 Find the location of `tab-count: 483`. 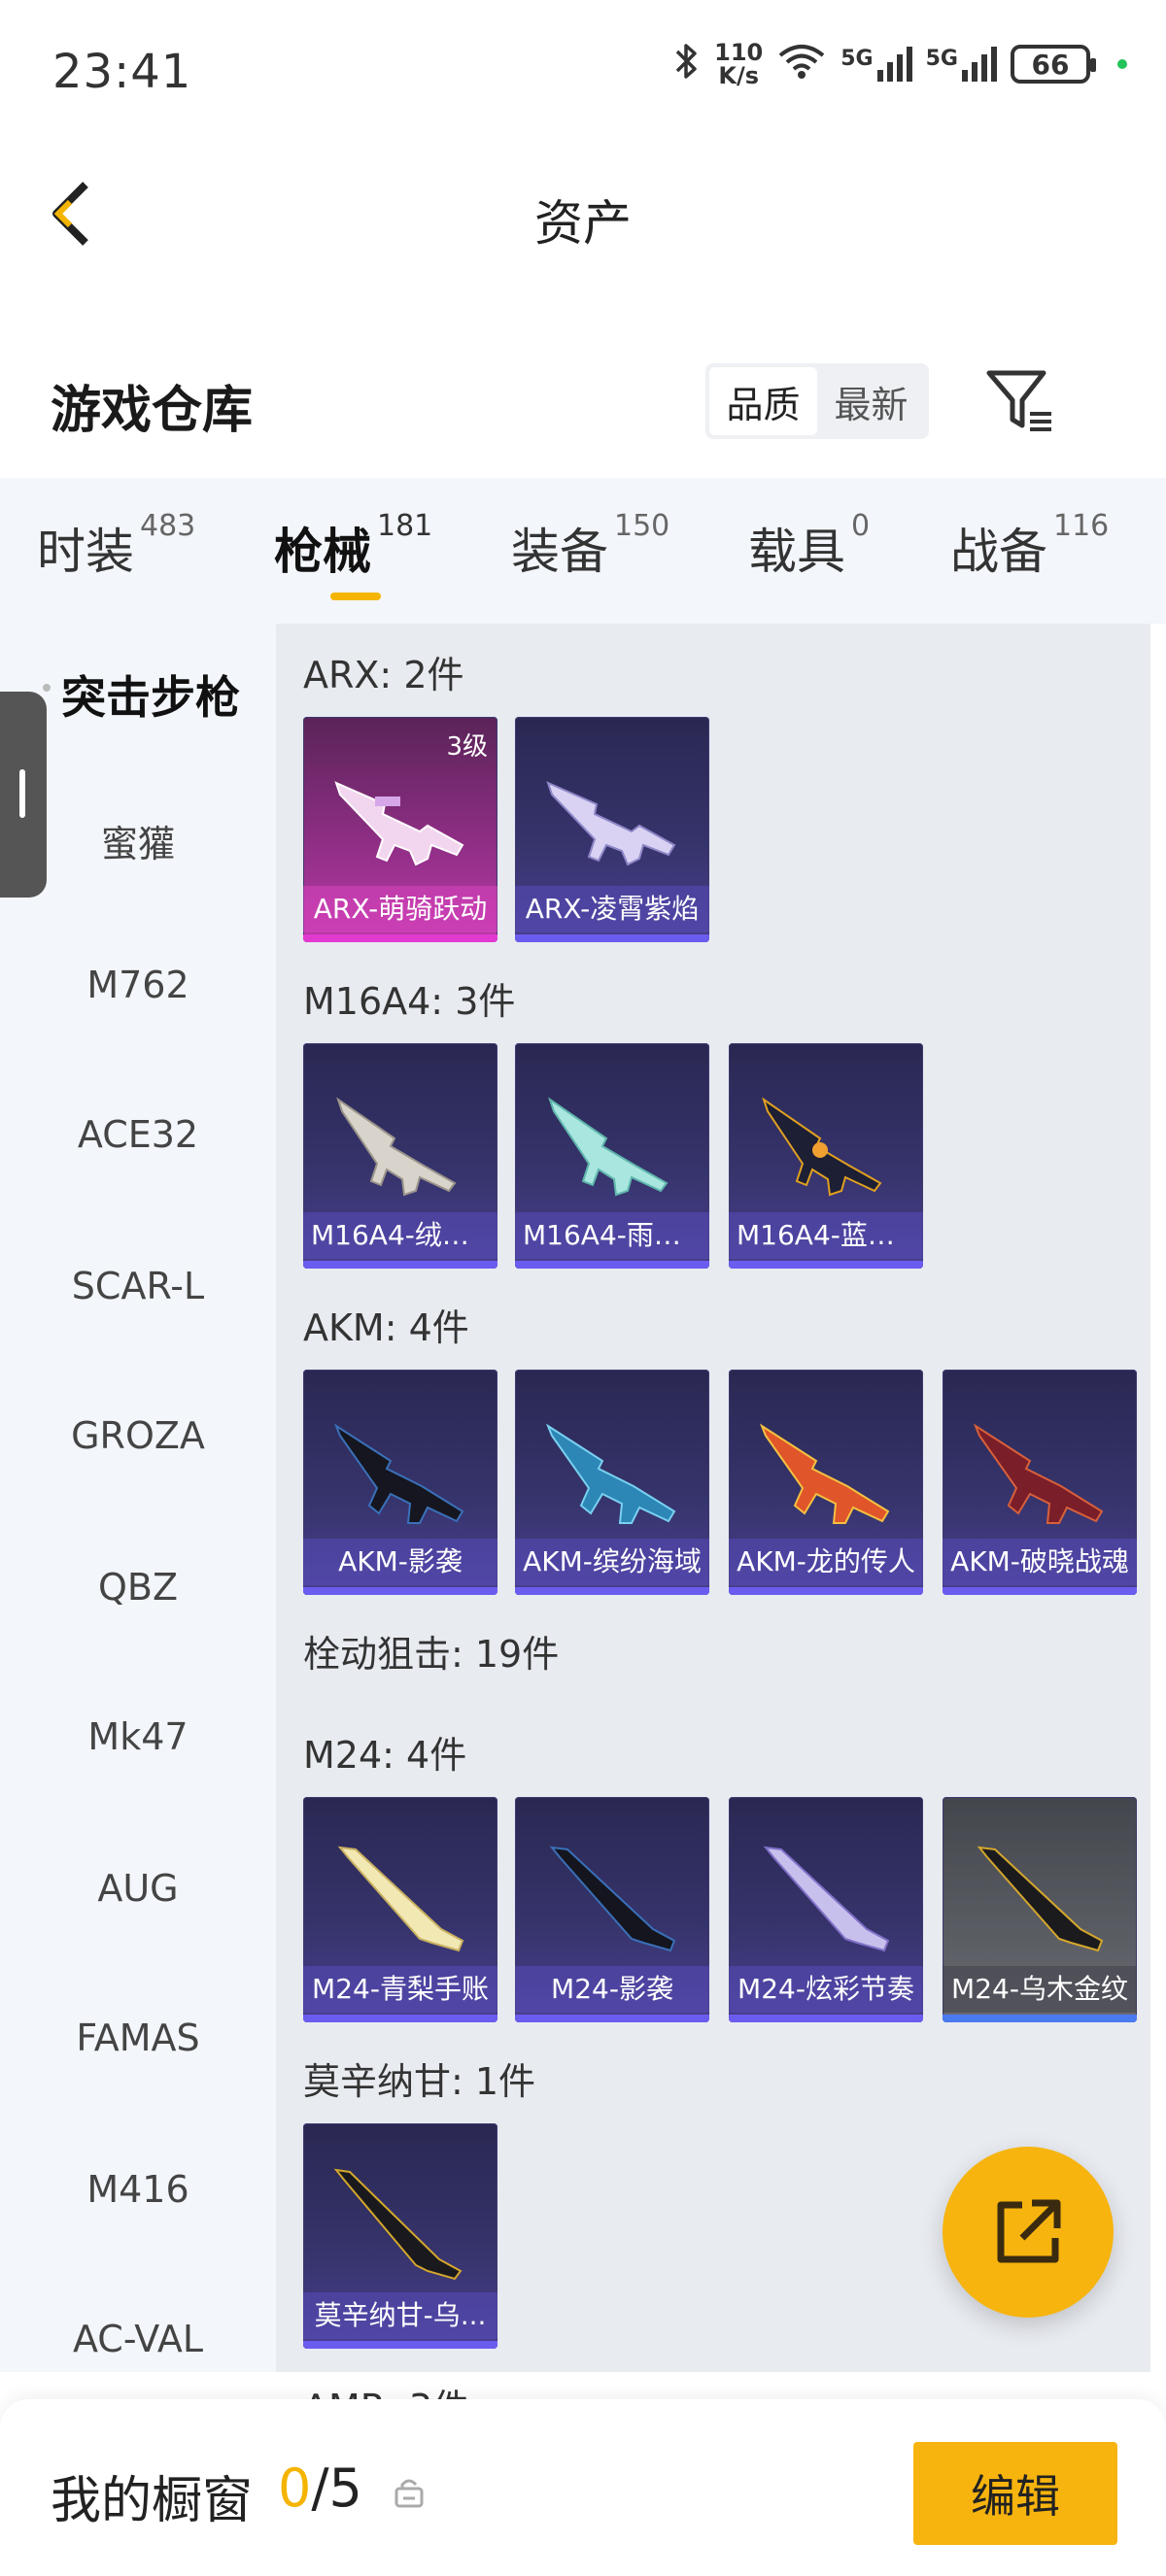

tab-count: 483 is located at coordinates (168, 526).